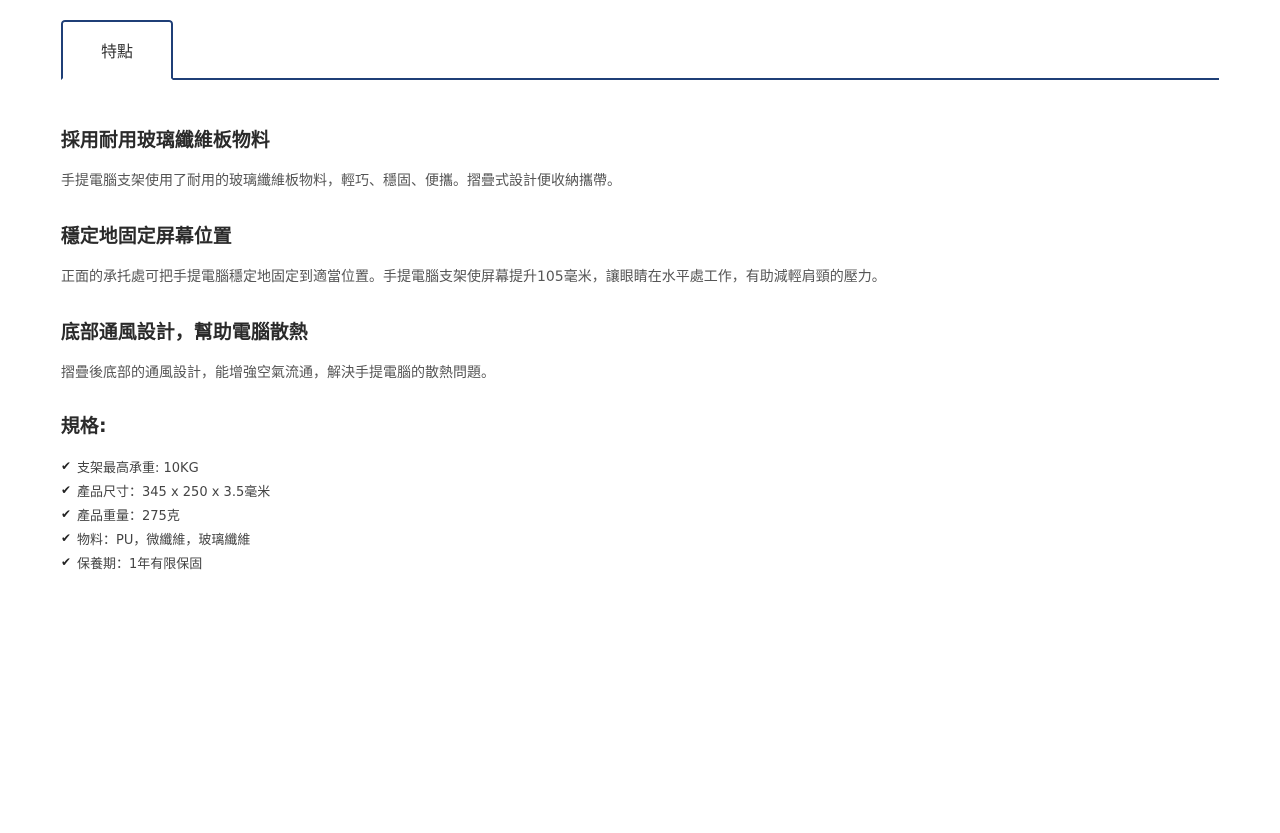  What do you see at coordinates (128, 516) in the screenshot?
I see `spec-text: 產品重量：275克` at bounding box center [128, 516].